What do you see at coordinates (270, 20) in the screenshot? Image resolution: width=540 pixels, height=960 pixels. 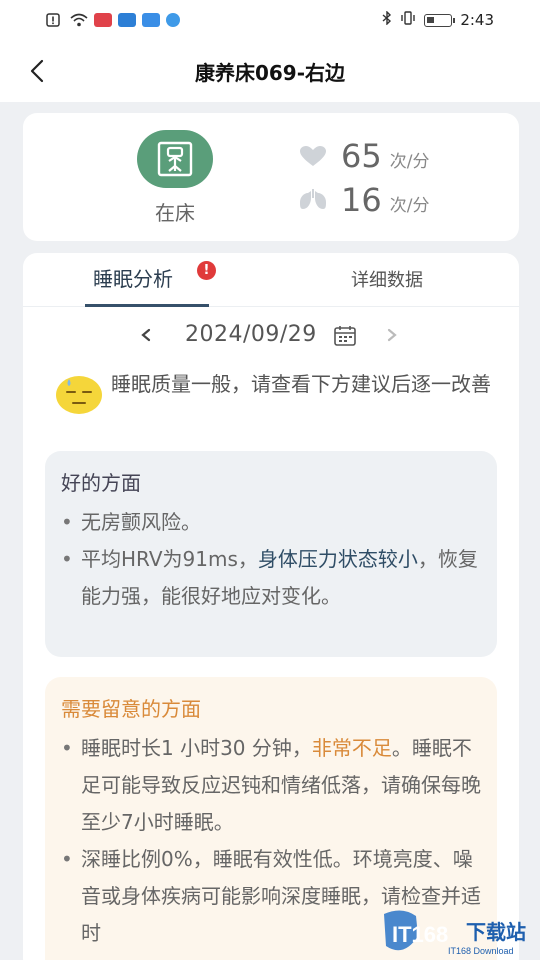 I see `status-bar: 2:43` at bounding box center [270, 20].